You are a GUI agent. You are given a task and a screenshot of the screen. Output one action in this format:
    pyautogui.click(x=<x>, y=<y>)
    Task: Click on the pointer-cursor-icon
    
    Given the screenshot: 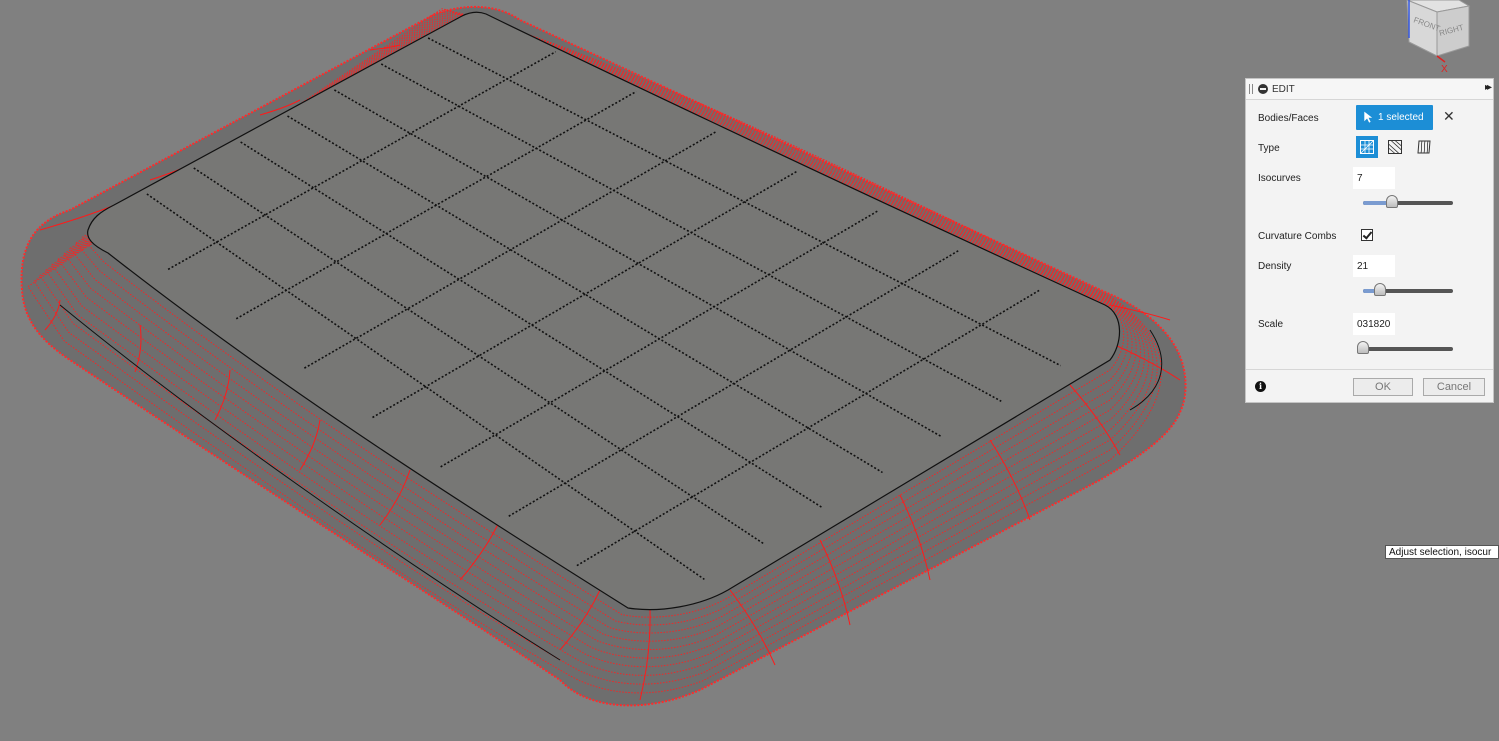 What is the action you would take?
    pyautogui.click(x=1368, y=117)
    